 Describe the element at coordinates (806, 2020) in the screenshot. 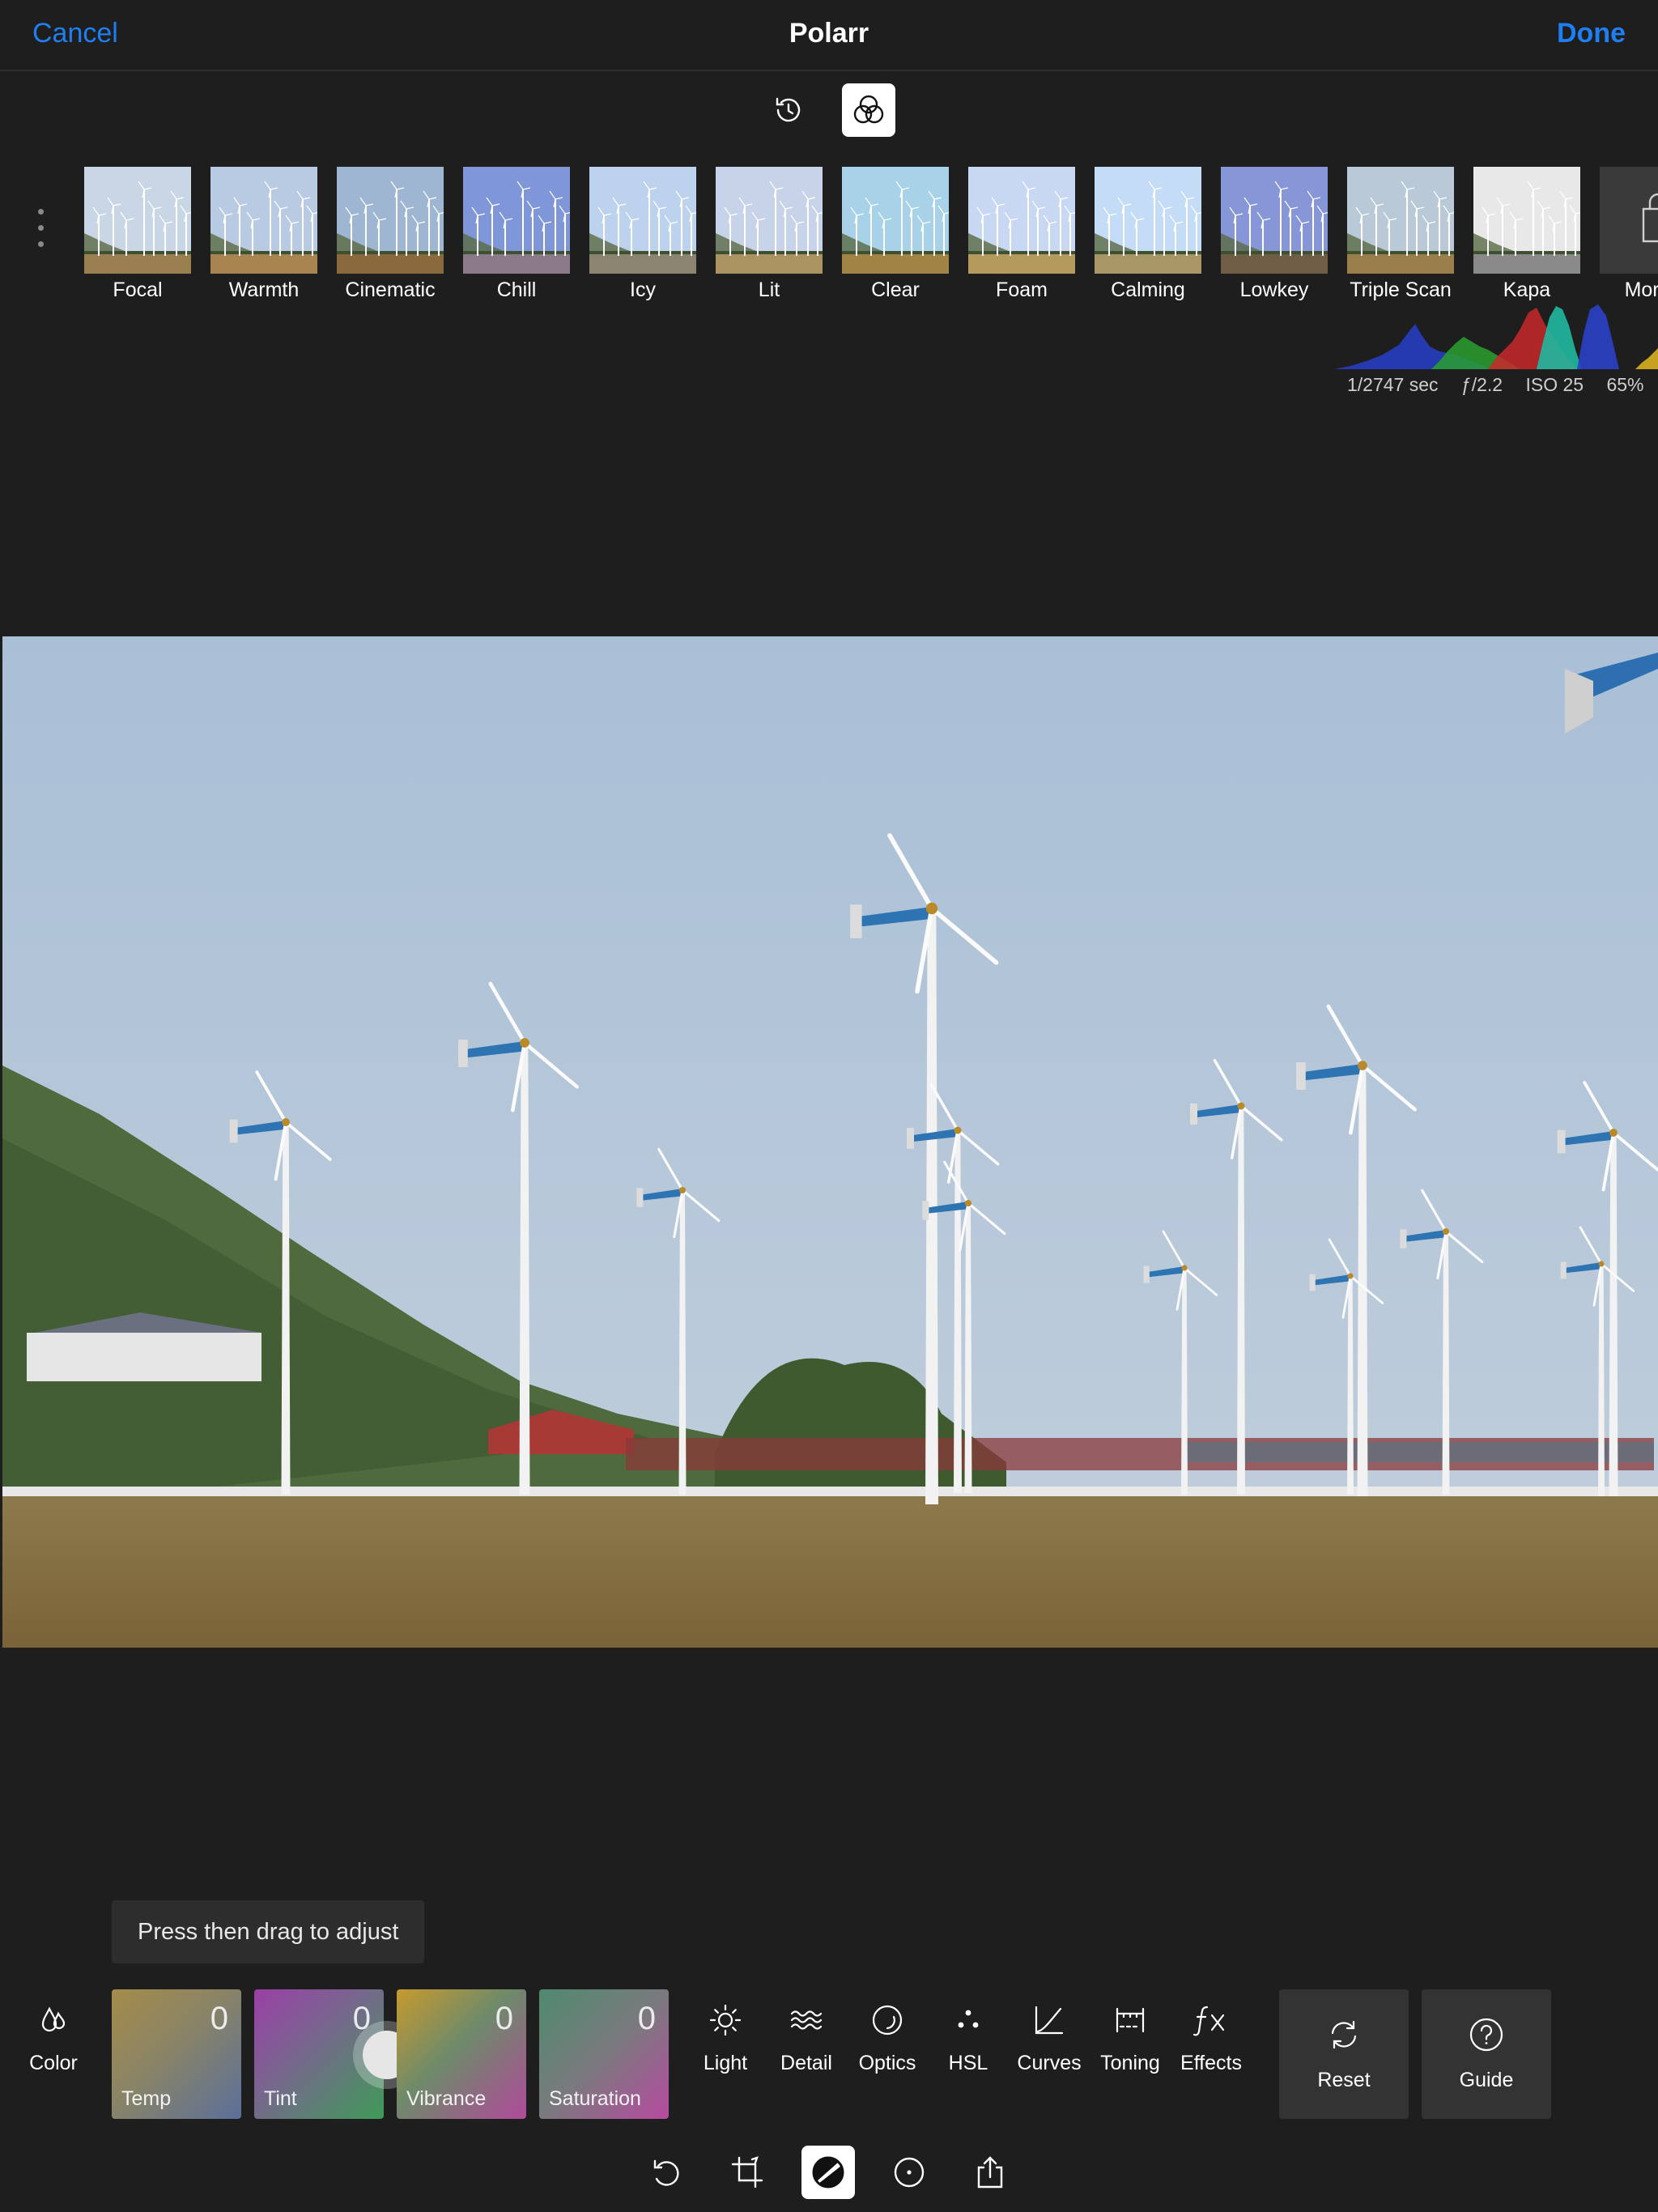

I see `waves-icon` at that location.